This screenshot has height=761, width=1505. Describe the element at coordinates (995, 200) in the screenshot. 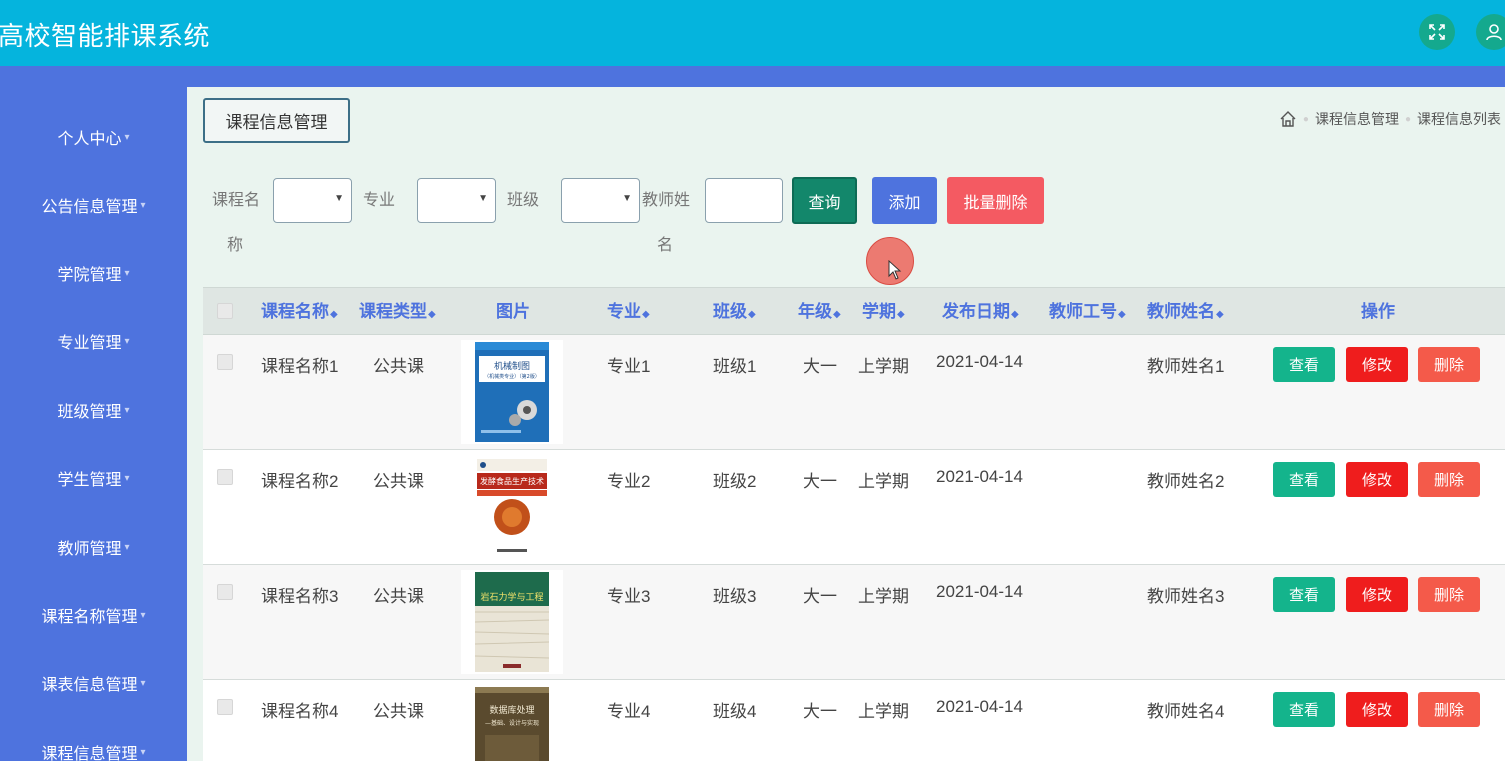

I see `batch-delete-button: 批量删除` at that location.